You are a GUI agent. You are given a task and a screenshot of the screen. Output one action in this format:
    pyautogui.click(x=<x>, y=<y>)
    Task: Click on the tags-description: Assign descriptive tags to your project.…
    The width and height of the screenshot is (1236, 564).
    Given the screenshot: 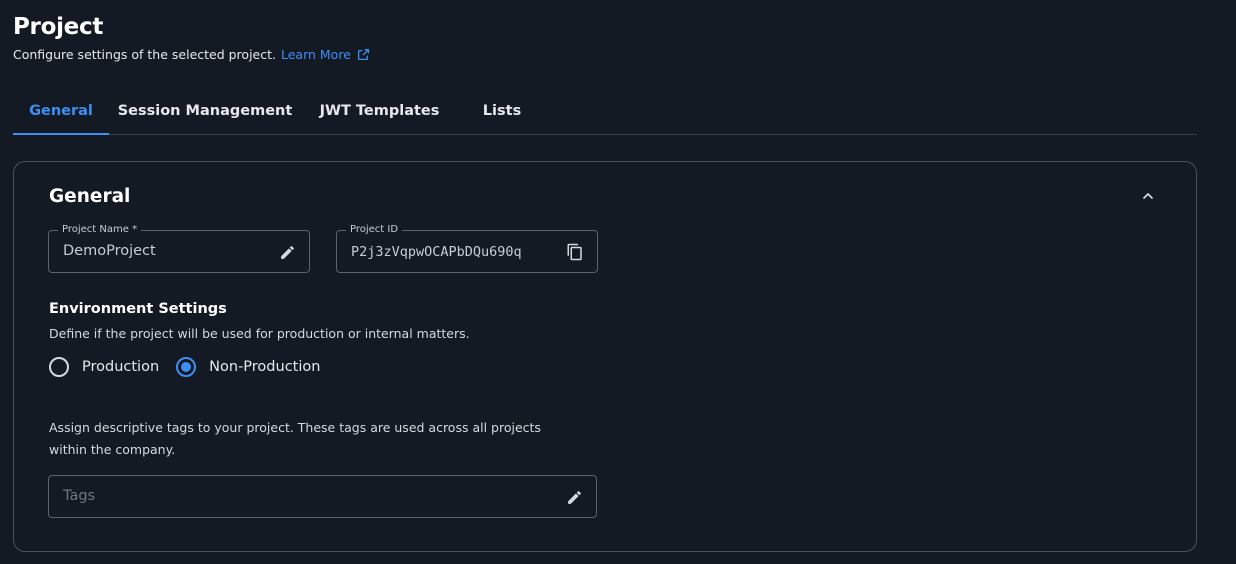 What is the action you would take?
    pyautogui.click(x=295, y=438)
    